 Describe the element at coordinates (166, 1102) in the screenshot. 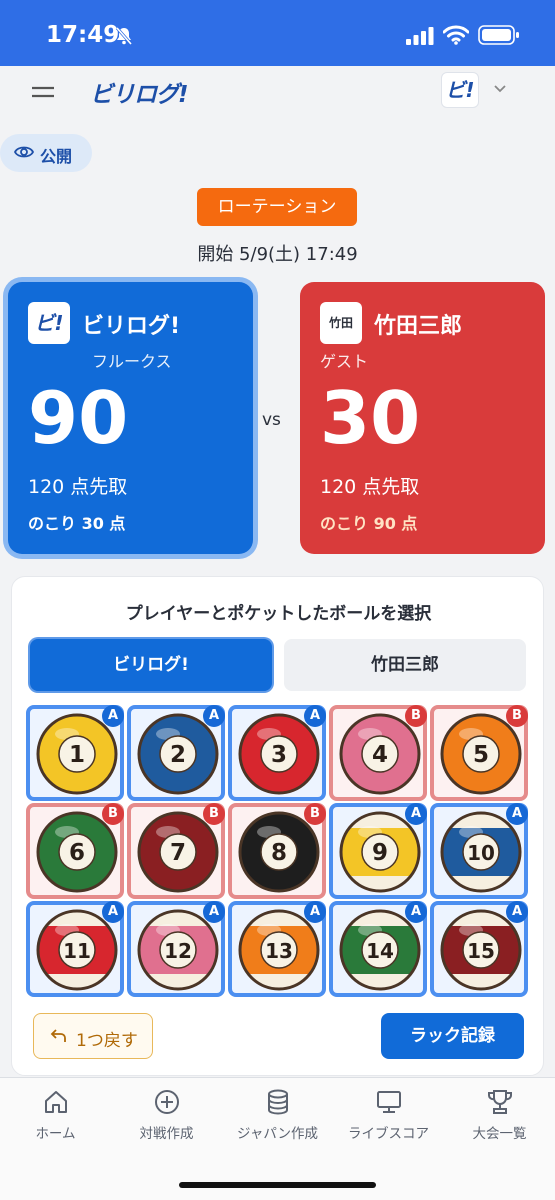

I see `plus-circle-icon` at that location.